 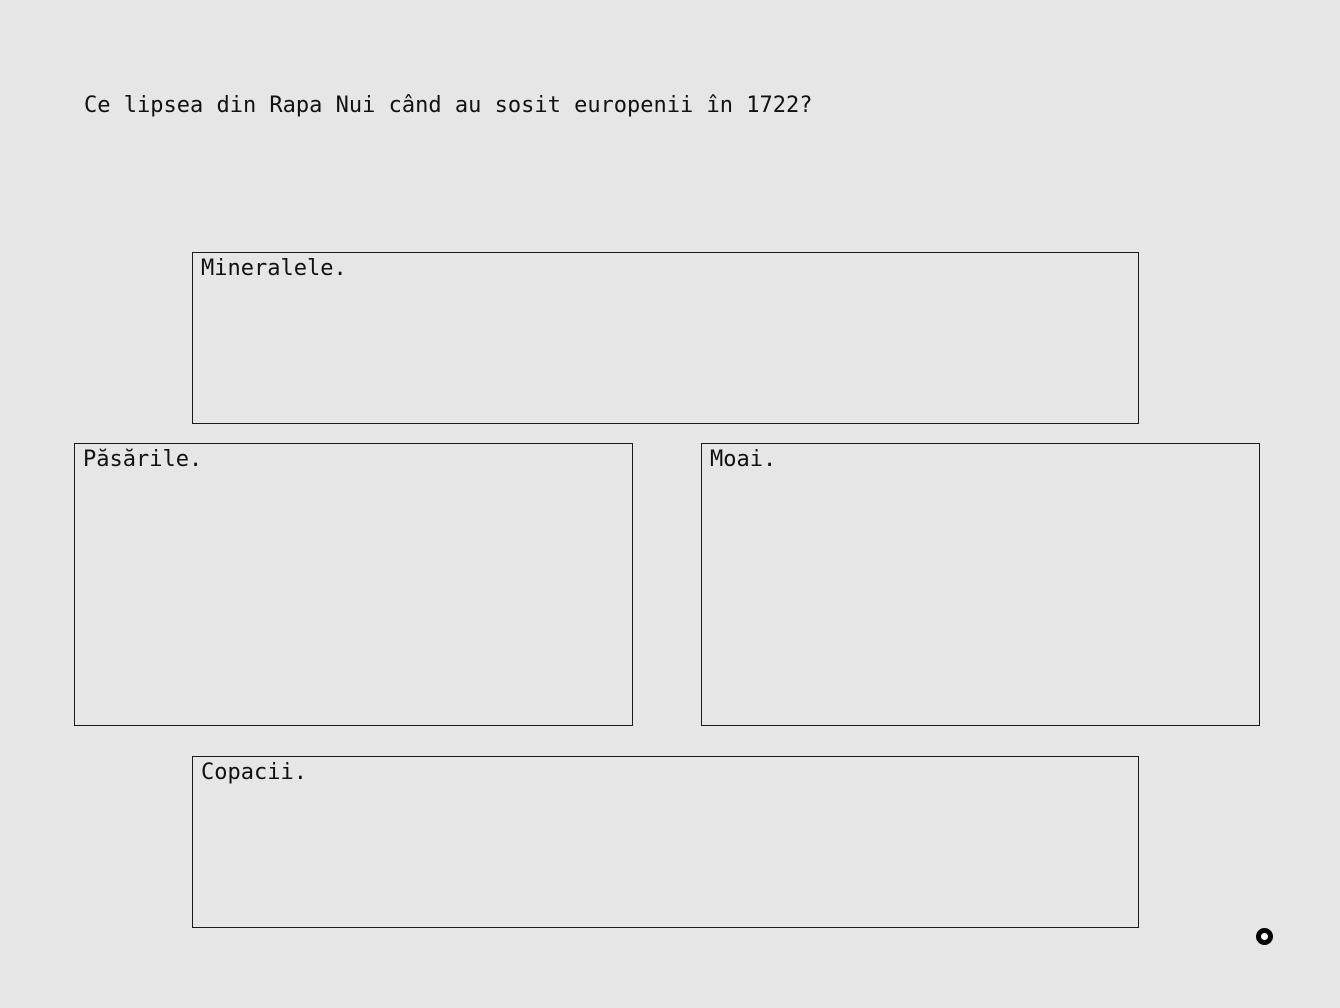 What do you see at coordinates (1264, 936) in the screenshot?
I see `ring-cursor-icon` at bounding box center [1264, 936].